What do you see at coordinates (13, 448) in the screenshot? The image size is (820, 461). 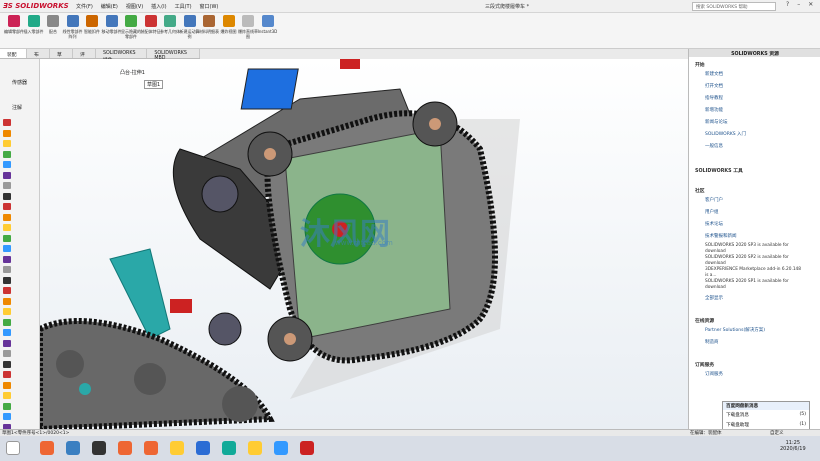 I see `windows-start-icon` at bounding box center [13, 448].